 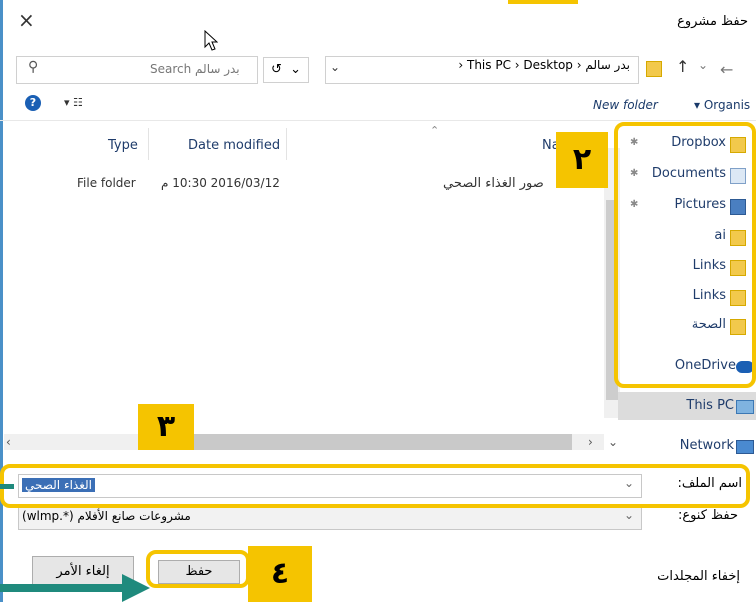 What do you see at coordinates (543, 2) in the screenshot?
I see `highlight-strip` at bounding box center [543, 2].